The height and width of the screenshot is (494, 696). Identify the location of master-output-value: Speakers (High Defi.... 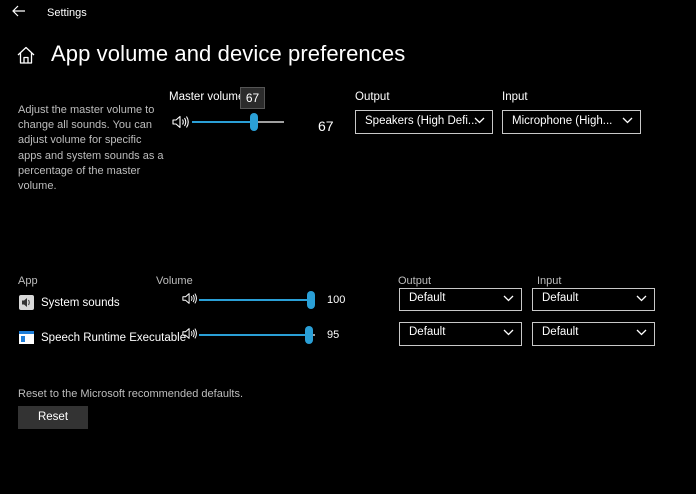
(421, 121).